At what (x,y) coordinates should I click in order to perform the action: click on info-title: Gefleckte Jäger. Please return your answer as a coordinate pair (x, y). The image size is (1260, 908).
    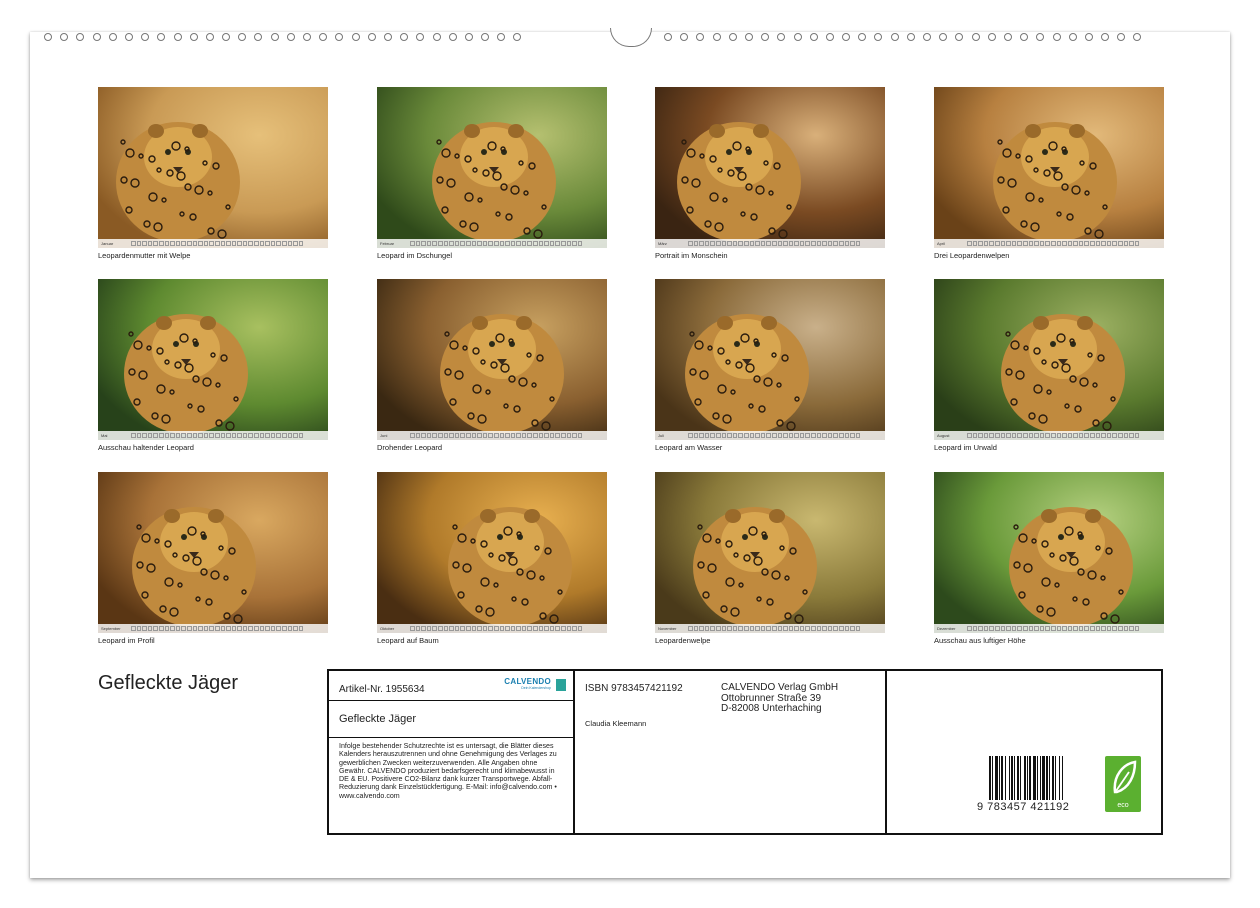
    Looking at the image, I should click on (378, 719).